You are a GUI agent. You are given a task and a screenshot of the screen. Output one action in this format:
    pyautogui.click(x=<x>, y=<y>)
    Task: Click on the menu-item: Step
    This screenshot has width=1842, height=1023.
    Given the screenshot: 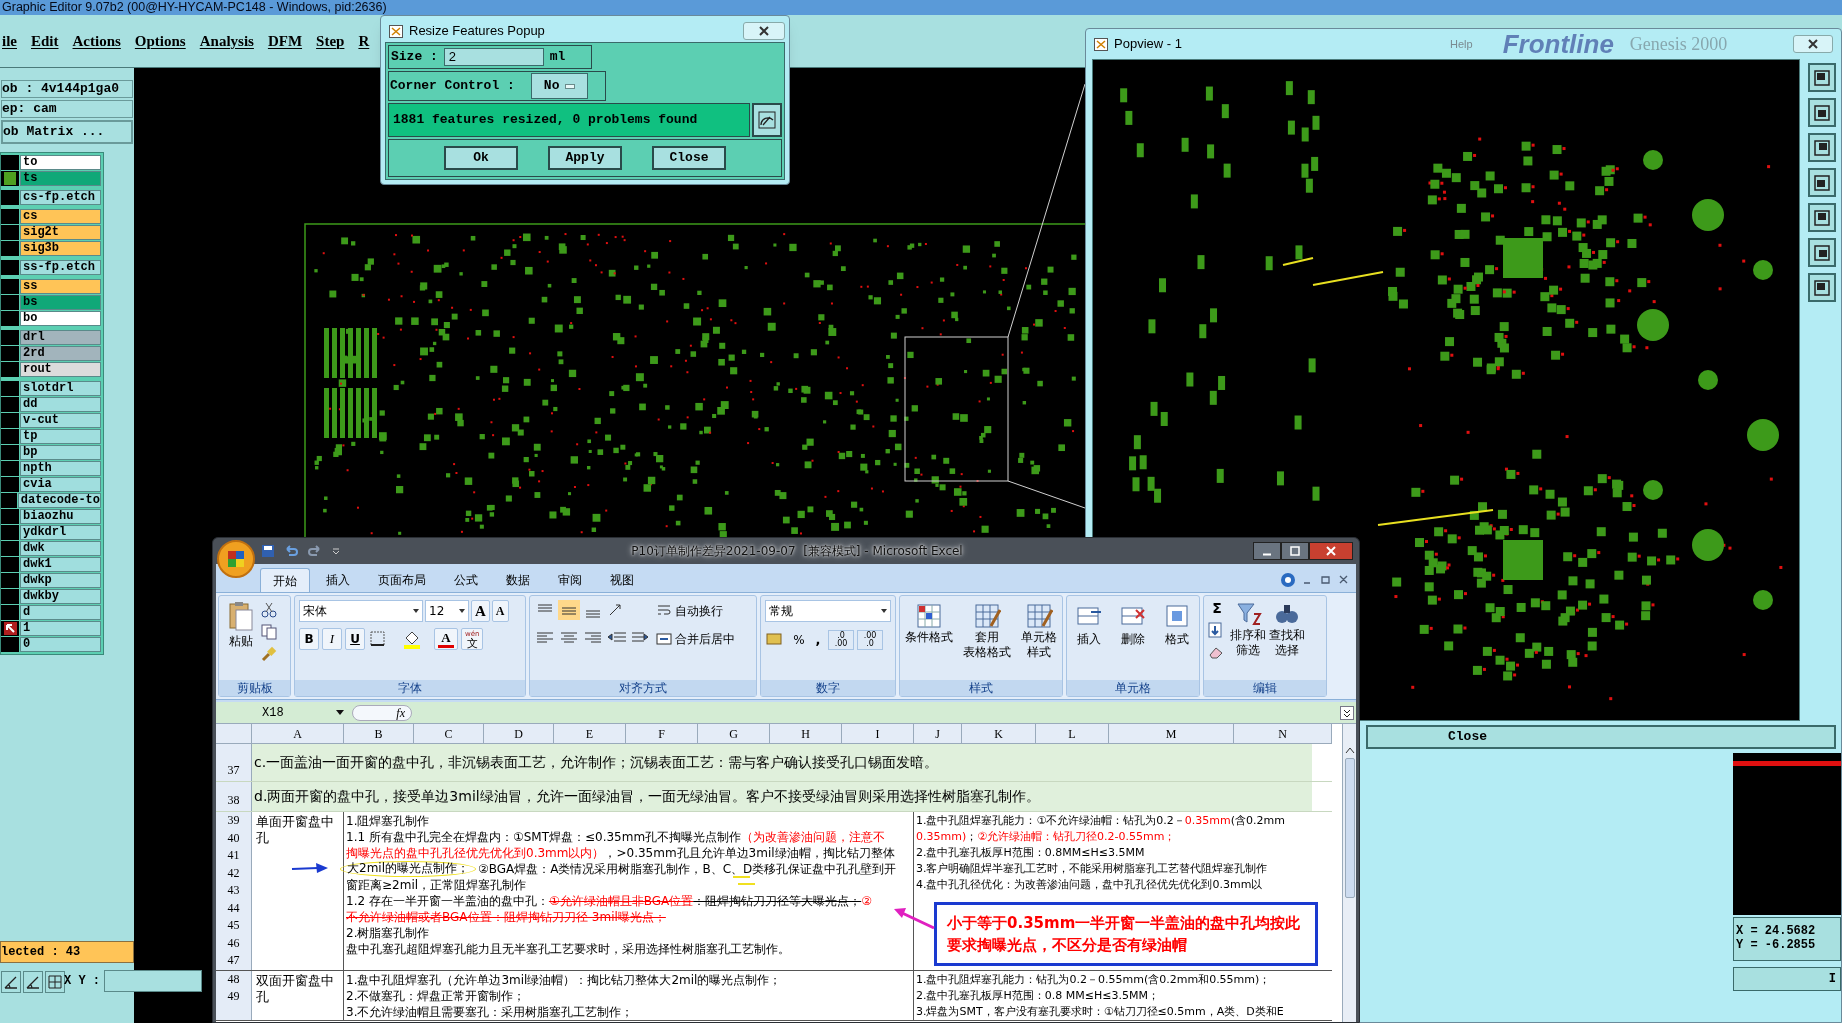 What is the action you would take?
    pyautogui.click(x=330, y=41)
    